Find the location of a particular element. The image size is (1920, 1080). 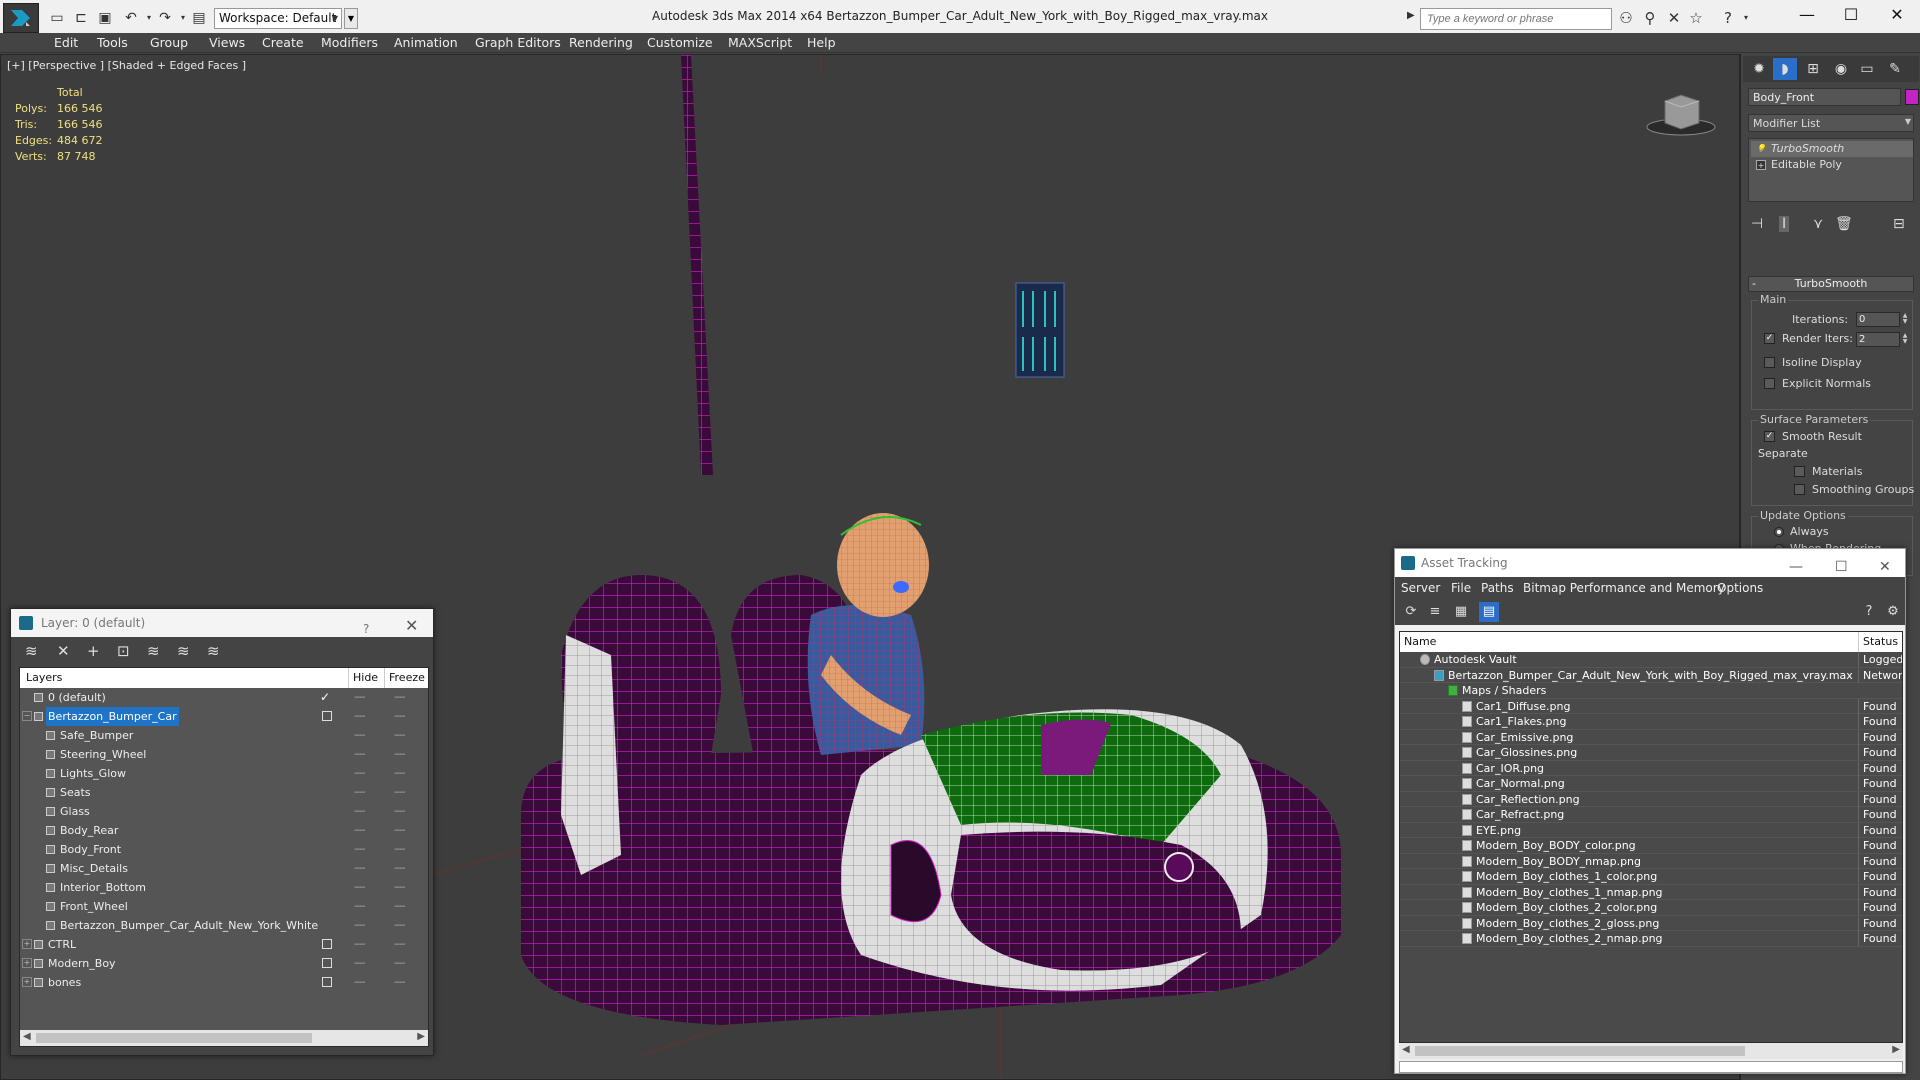

open-file-icon: ⊏ is located at coordinates (81, 18).